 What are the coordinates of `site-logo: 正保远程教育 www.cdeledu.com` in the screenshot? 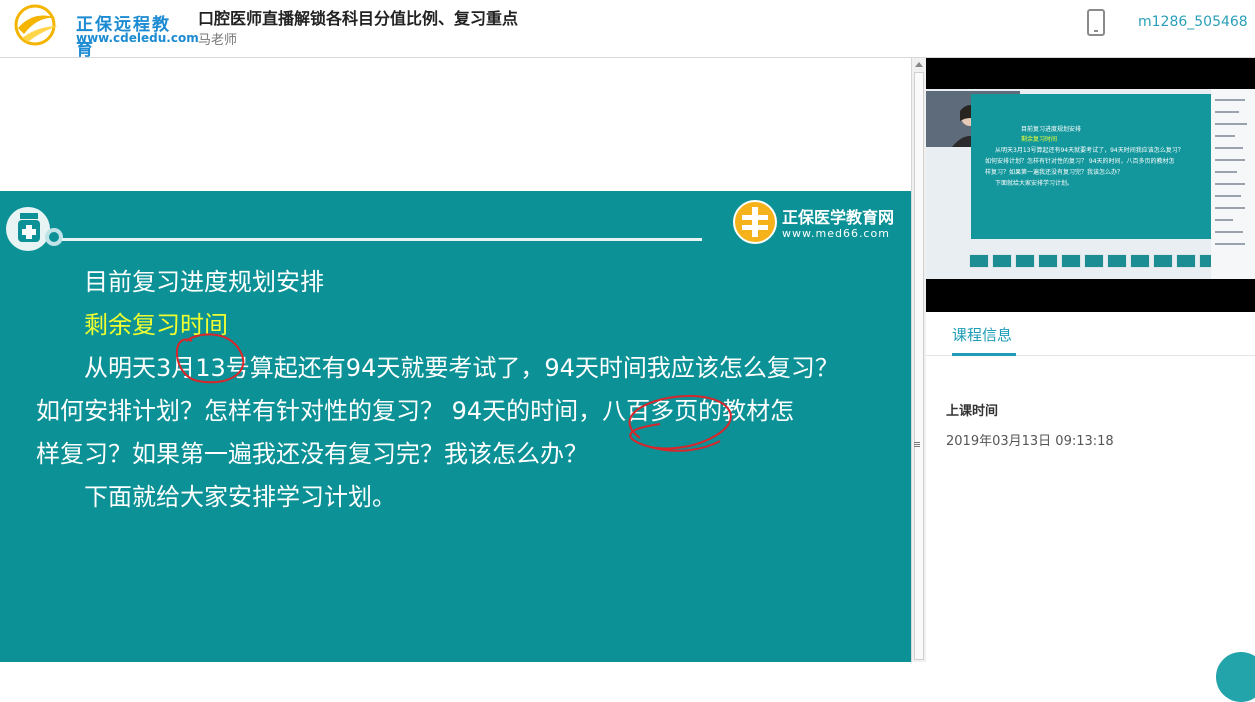 It's located at (106, 32).